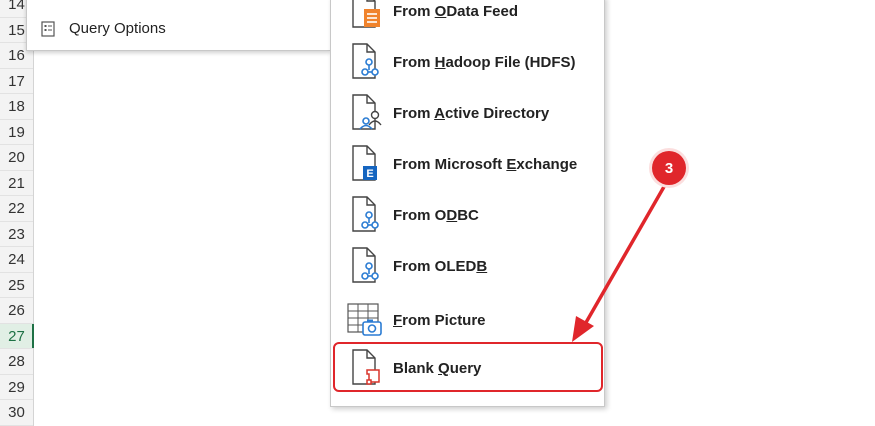 This screenshot has width=875, height=426. What do you see at coordinates (619, 263) in the screenshot?
I see `annotation-arrow` at bounding box center [619, 263].